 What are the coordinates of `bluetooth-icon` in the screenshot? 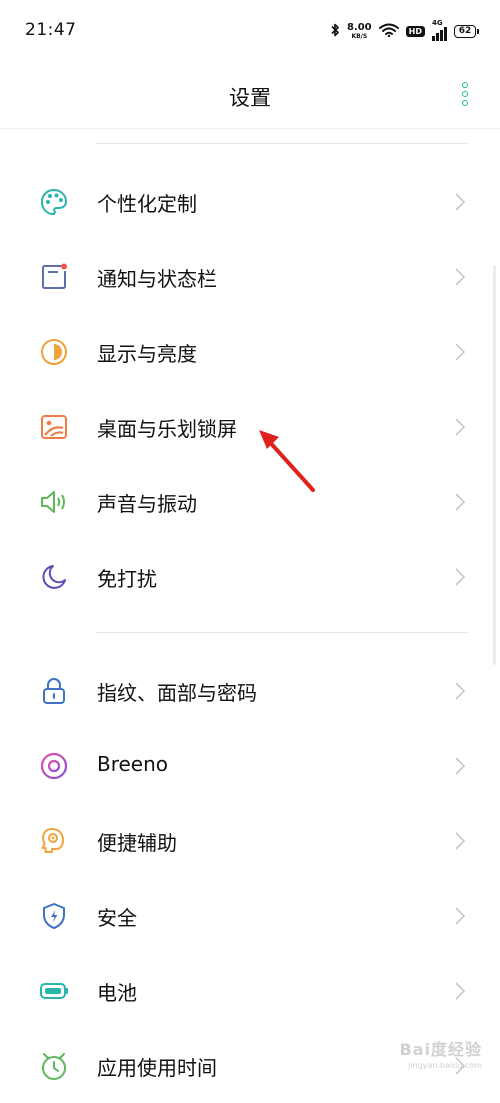 It's located at (335, 31).